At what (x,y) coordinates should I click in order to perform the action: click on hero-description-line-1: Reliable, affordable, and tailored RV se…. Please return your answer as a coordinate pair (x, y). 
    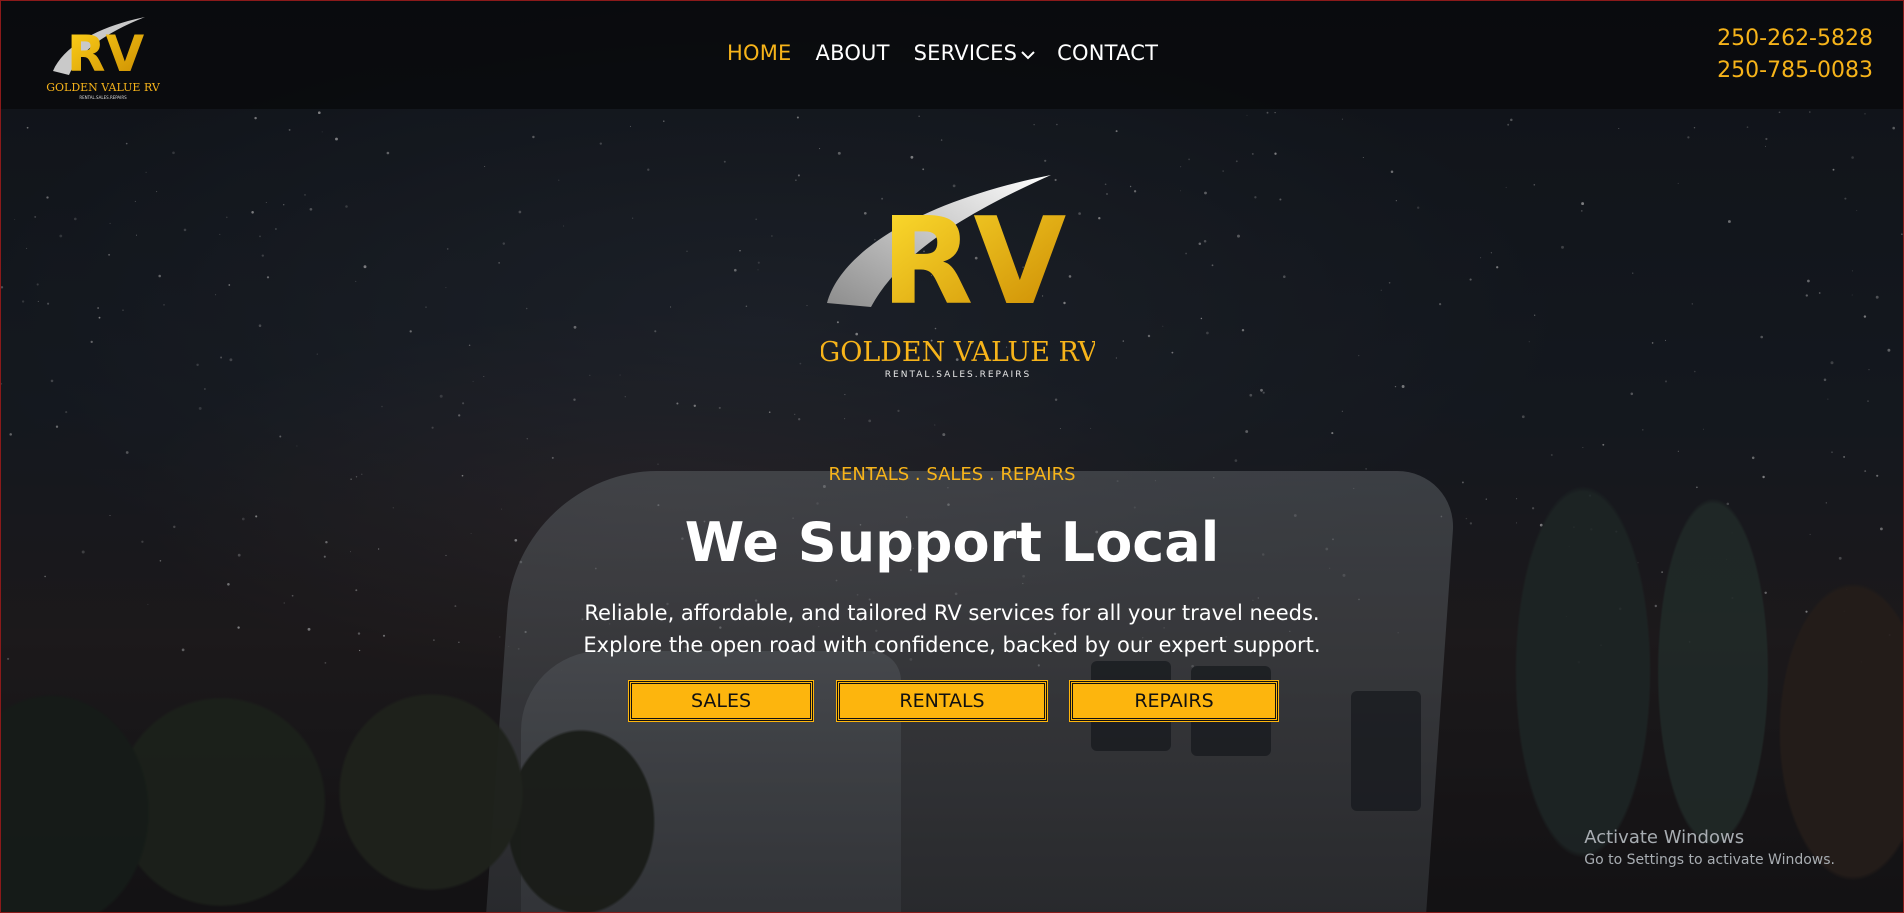
    Looking at the image, I should click on (952, 613).